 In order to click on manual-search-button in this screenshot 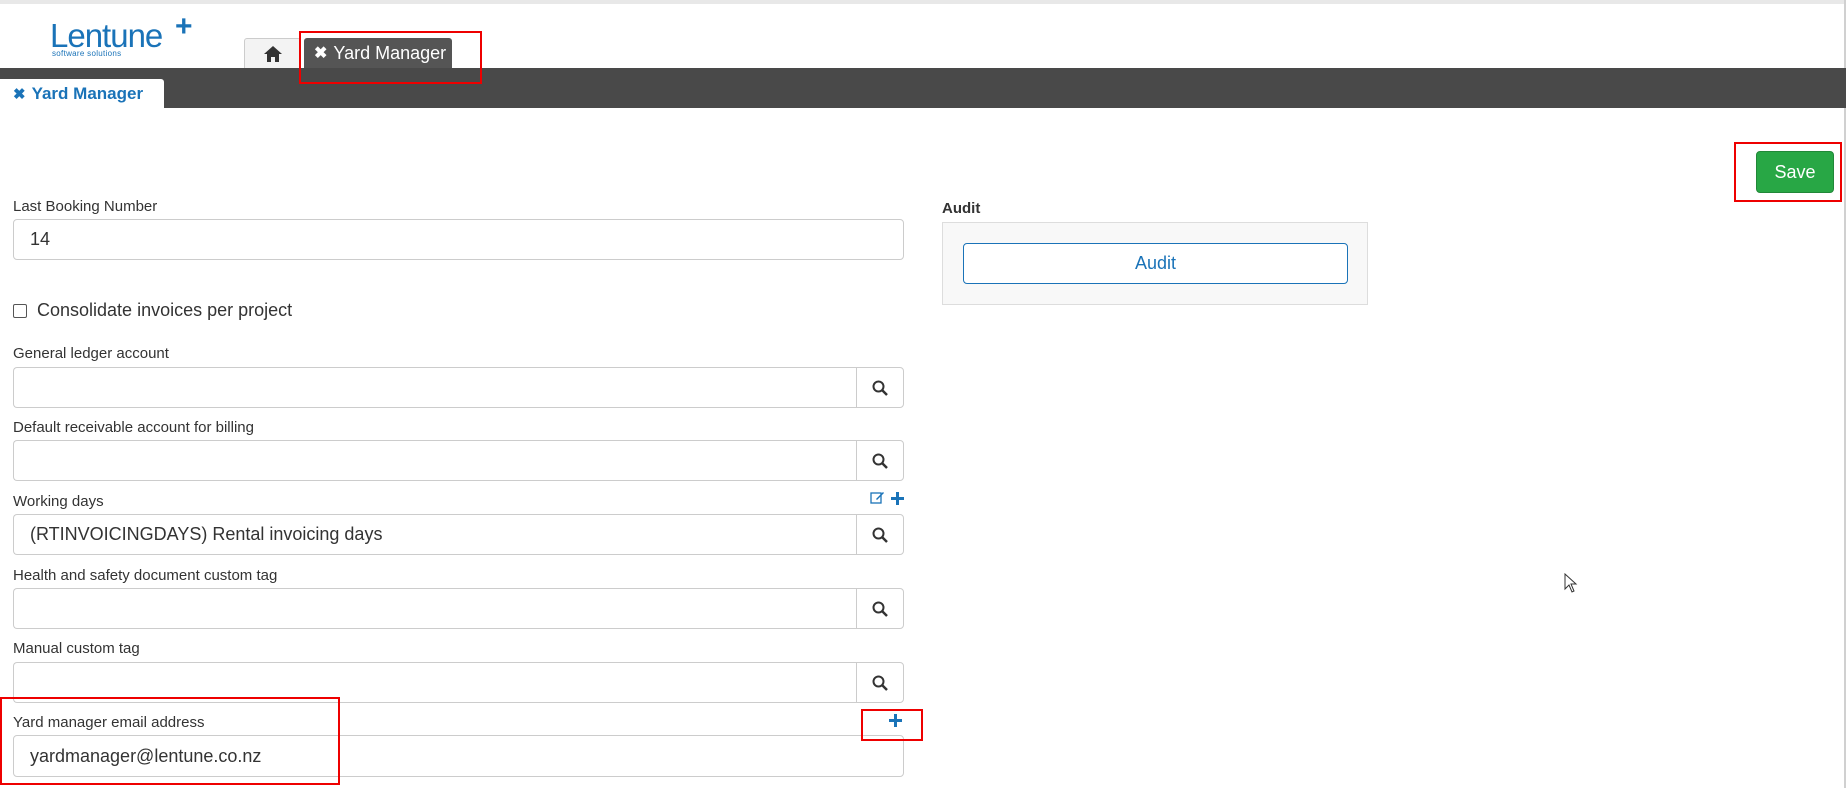, I will do `click(880, 682)`.